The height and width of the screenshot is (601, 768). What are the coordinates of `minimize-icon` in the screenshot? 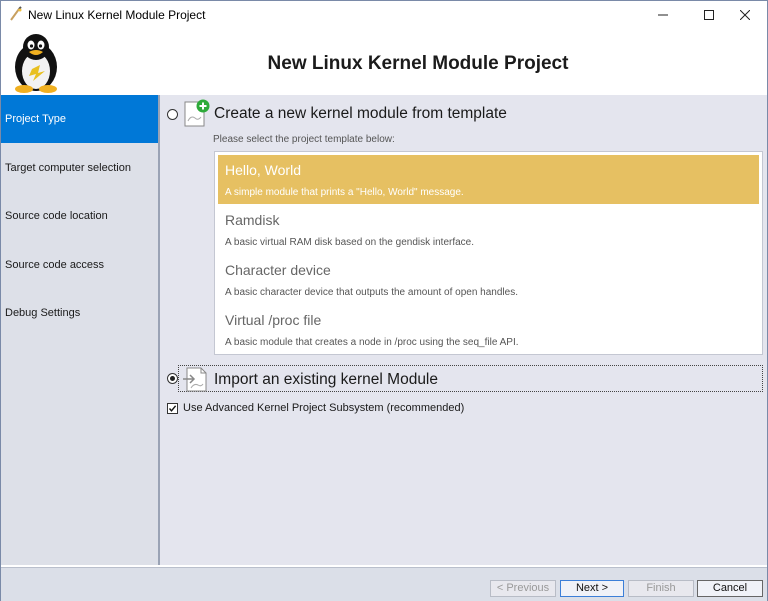 It's located at (663, 15).